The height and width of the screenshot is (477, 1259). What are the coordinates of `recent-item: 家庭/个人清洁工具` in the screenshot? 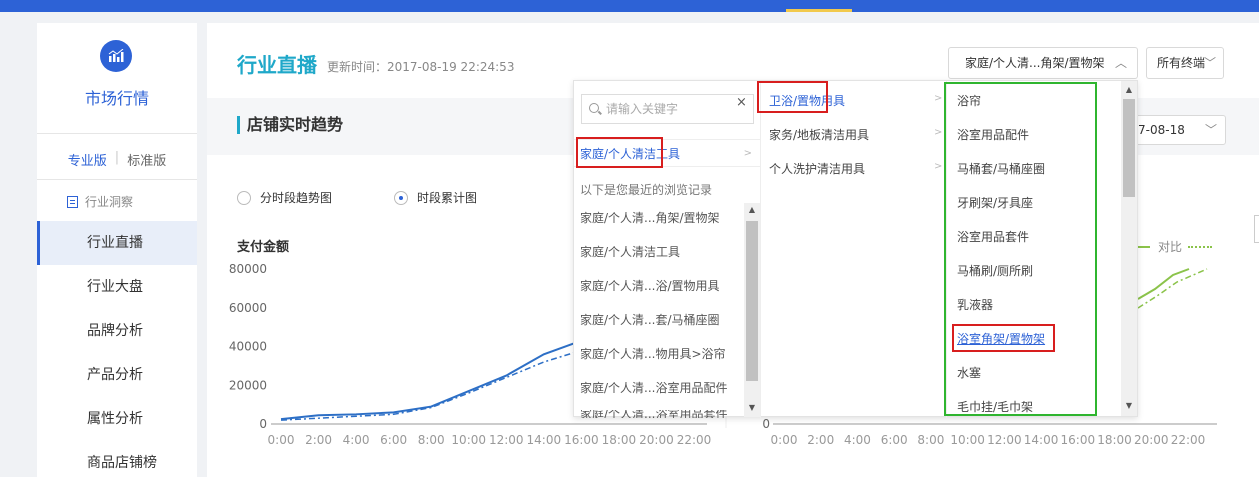 It's located at (630, 251).